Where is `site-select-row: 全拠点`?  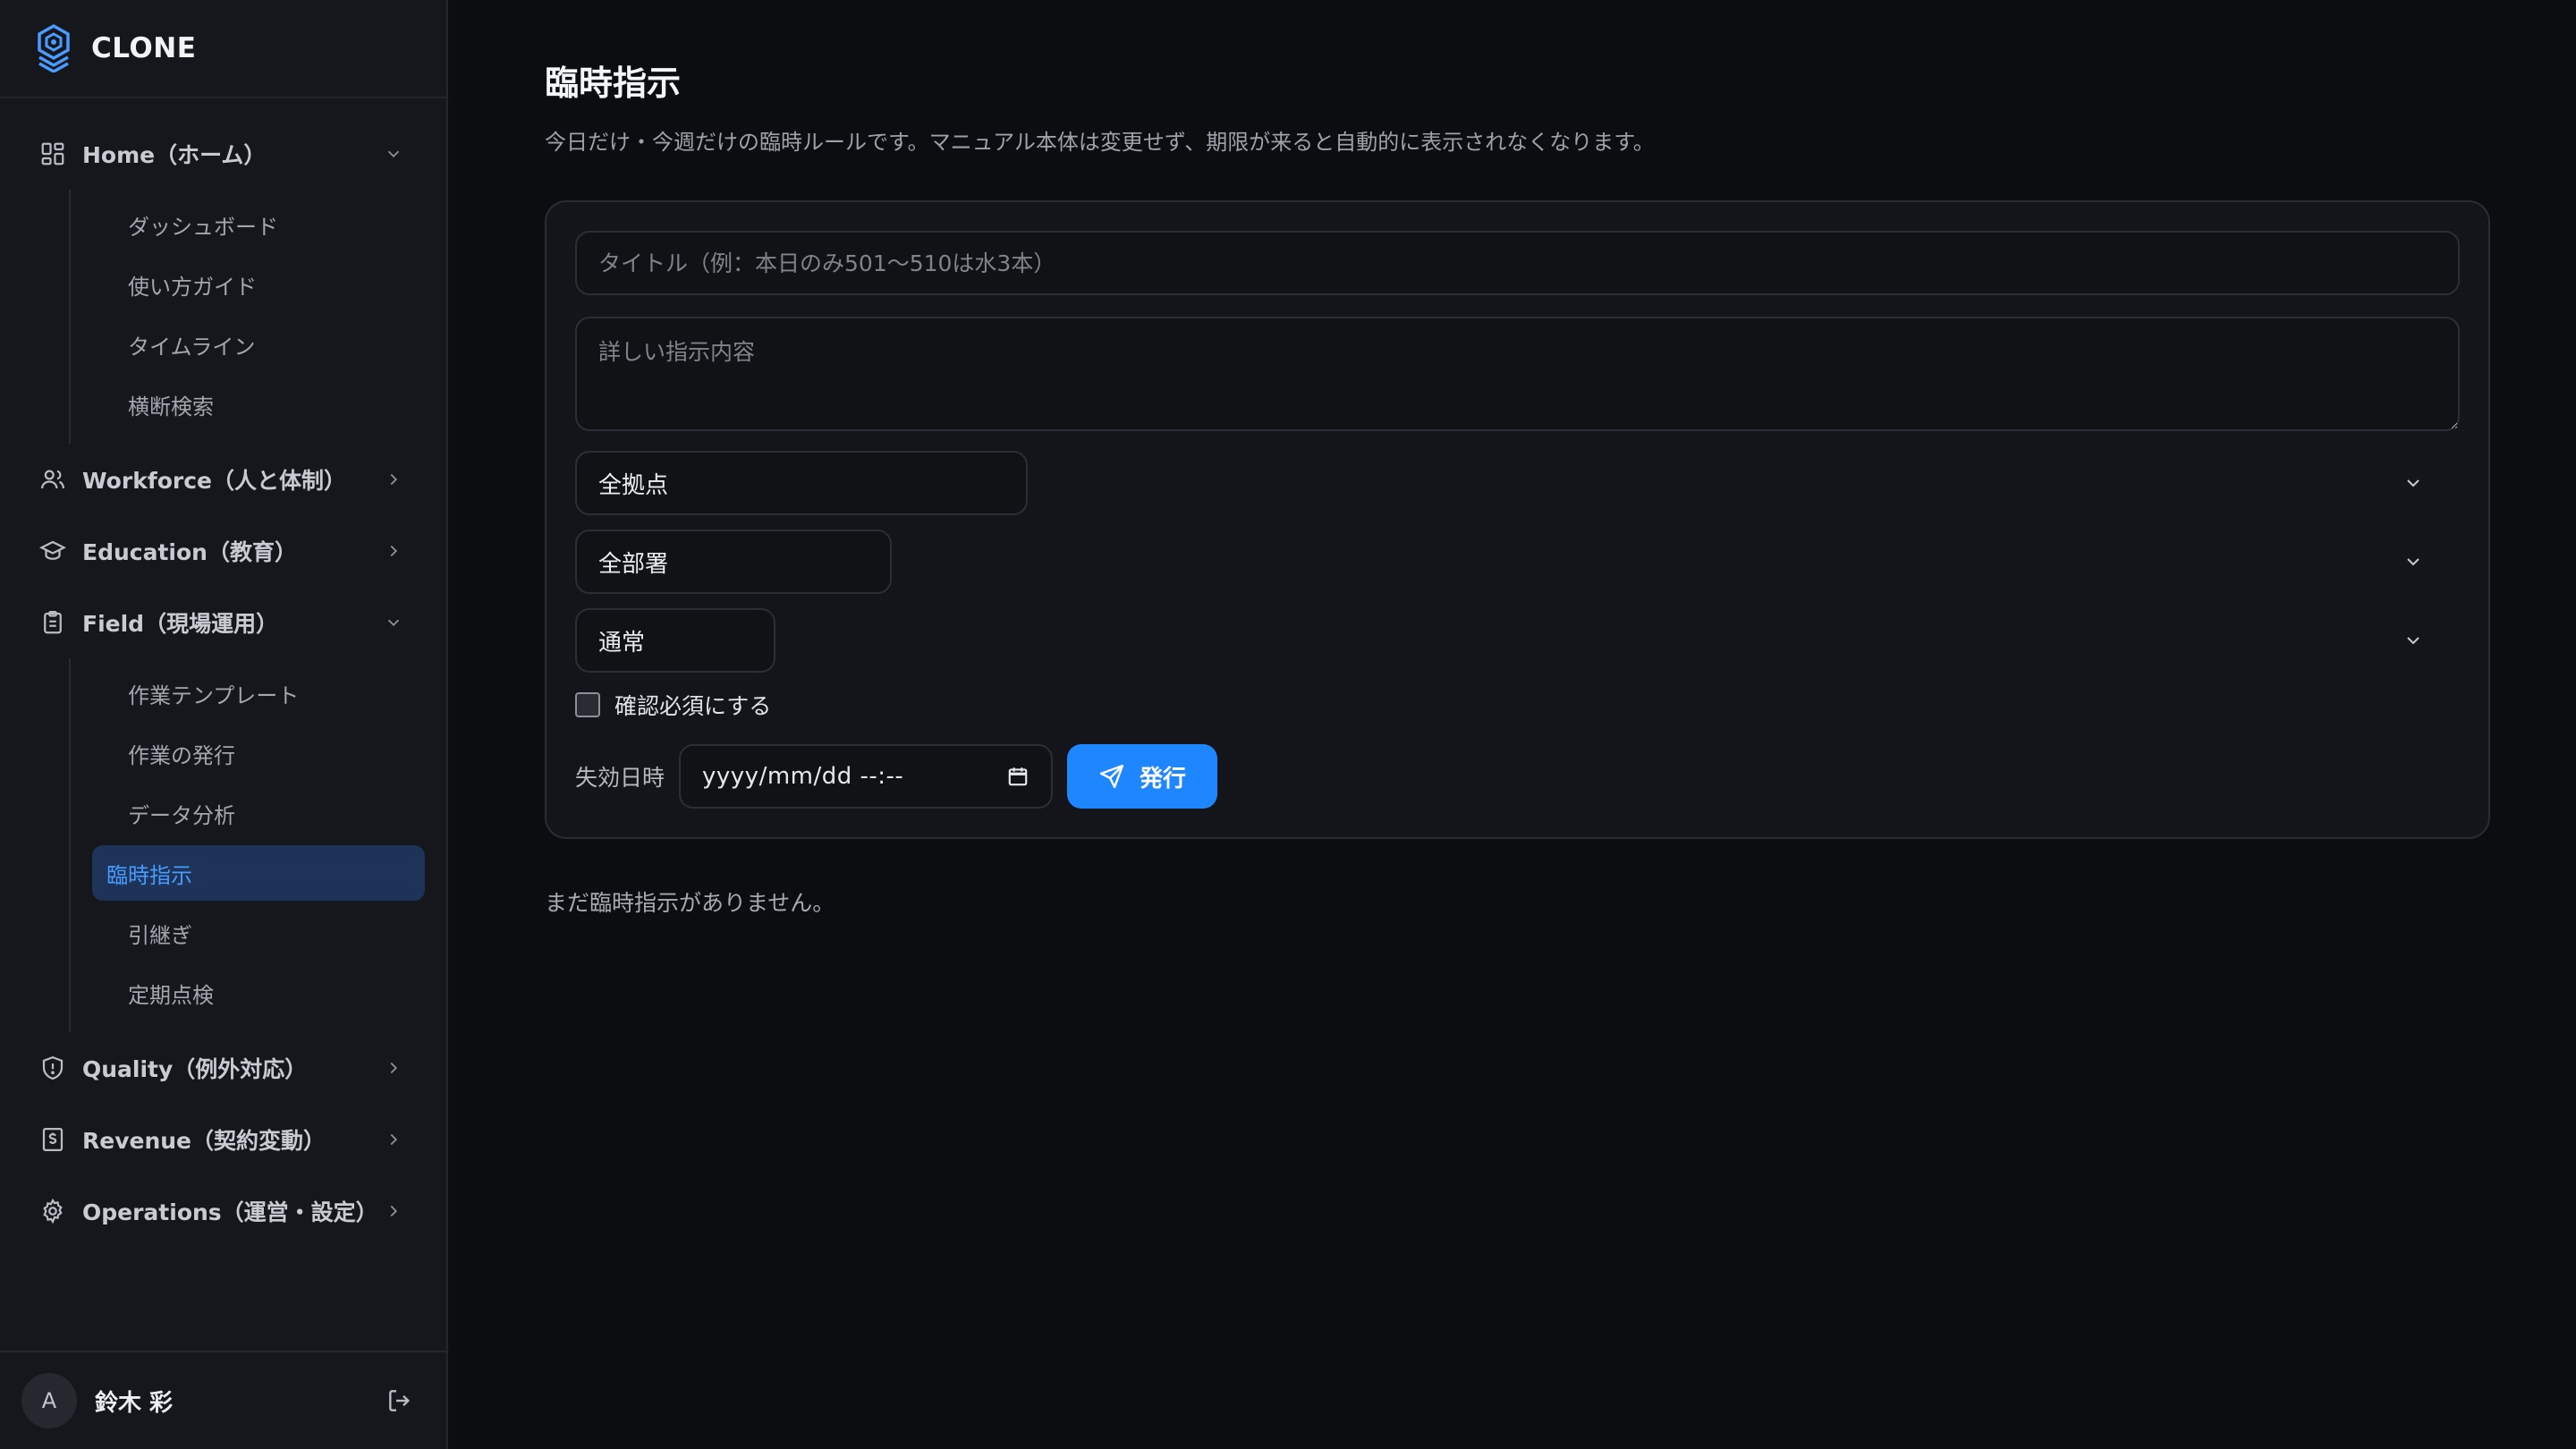 site-select-row: 全拠点 is located at coordinates (1517, 483).